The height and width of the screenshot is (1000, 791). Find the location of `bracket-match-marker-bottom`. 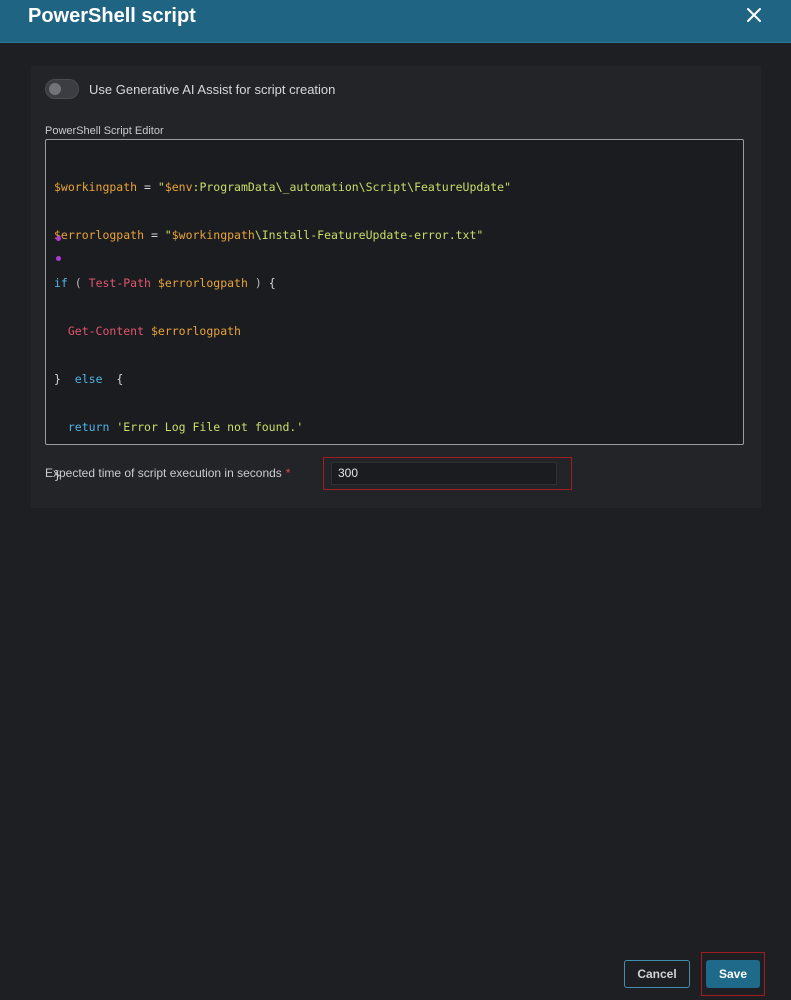

bracket-match-marker-bottom is located at coordinates (58, 258).